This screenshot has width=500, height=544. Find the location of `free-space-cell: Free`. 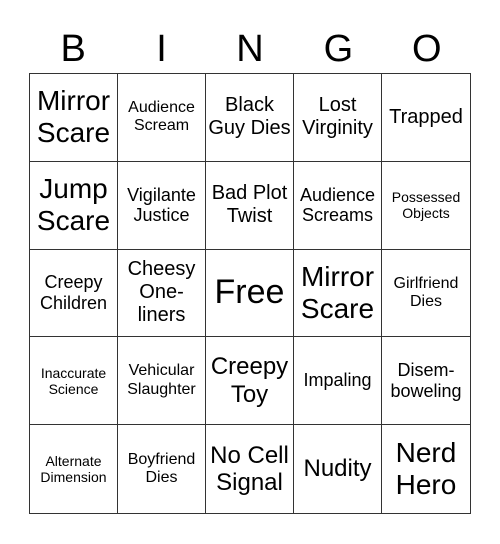

free-space-cell: Free is located at coordinates (250, 293).